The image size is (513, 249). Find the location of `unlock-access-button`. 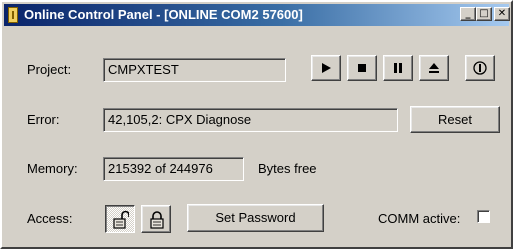

unlock-access-button is located at coordinates (120, 219).